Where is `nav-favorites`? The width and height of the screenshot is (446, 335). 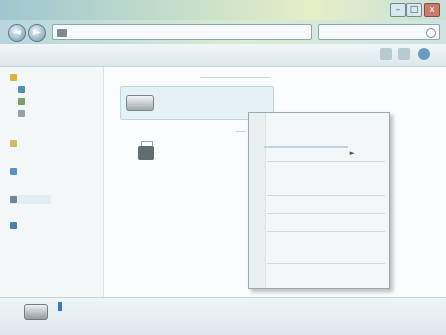
nav-favorites is located at coordinates (15, 77).